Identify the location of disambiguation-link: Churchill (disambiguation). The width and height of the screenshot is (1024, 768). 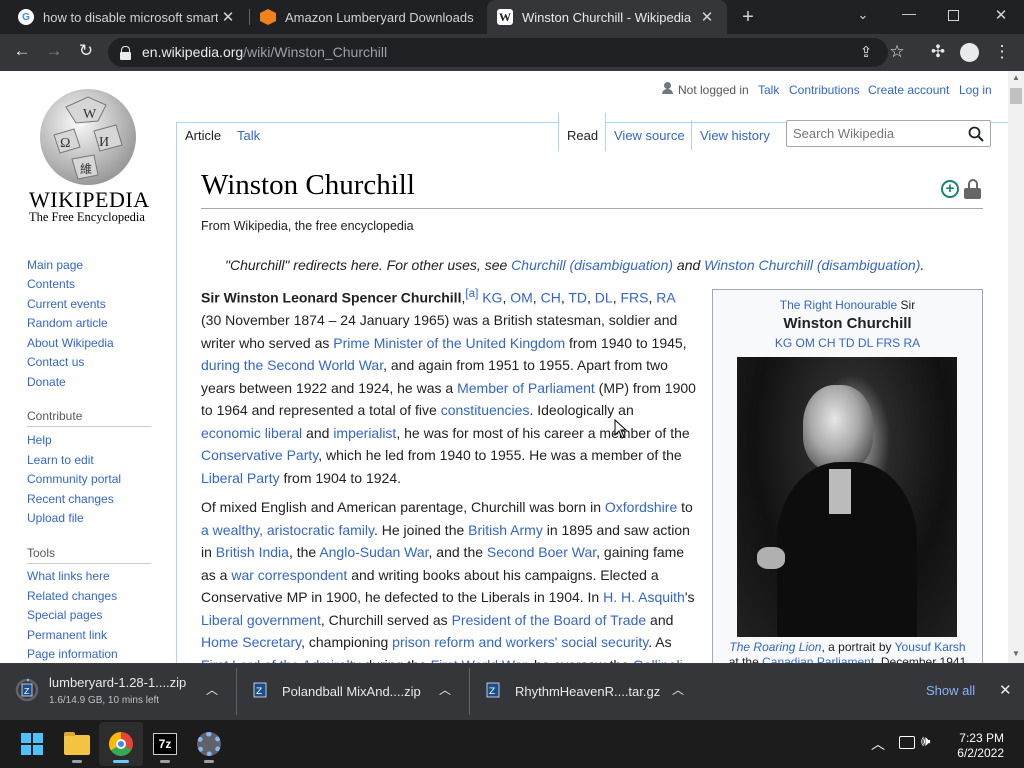
(592, 265).